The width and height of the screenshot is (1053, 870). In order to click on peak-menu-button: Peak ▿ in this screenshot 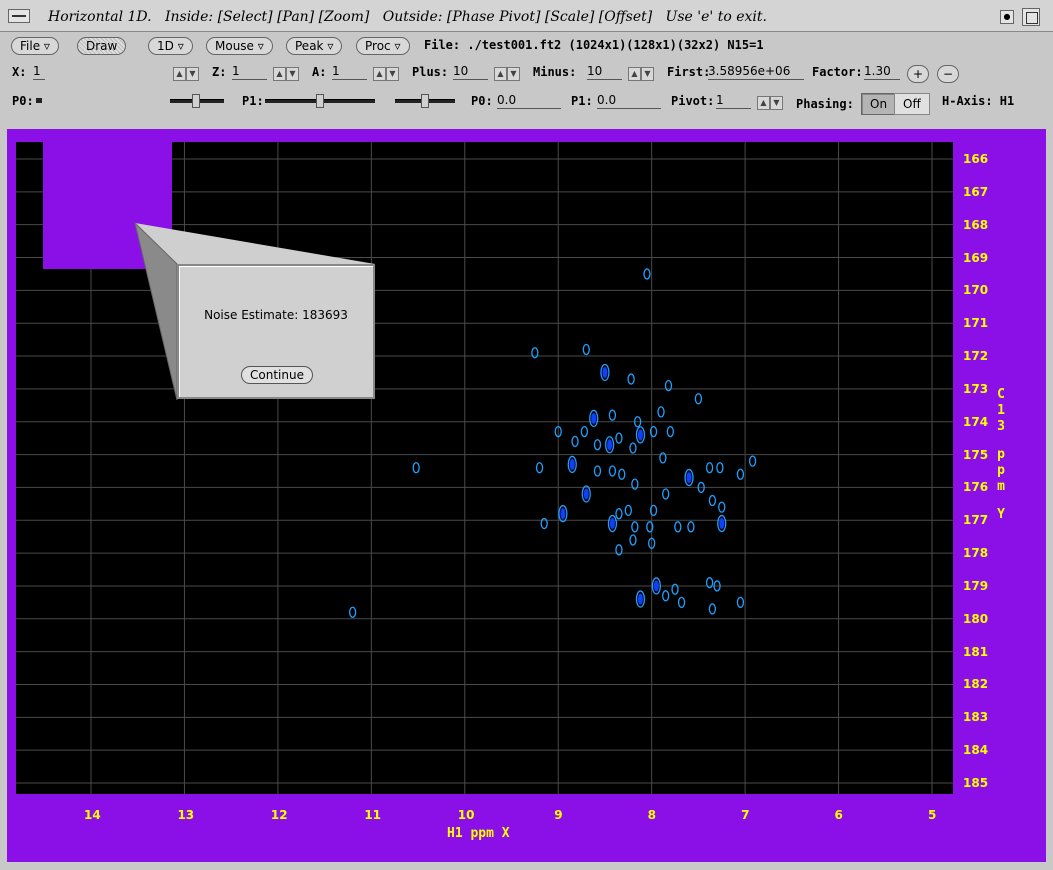, I will do `click(314, 46)`.